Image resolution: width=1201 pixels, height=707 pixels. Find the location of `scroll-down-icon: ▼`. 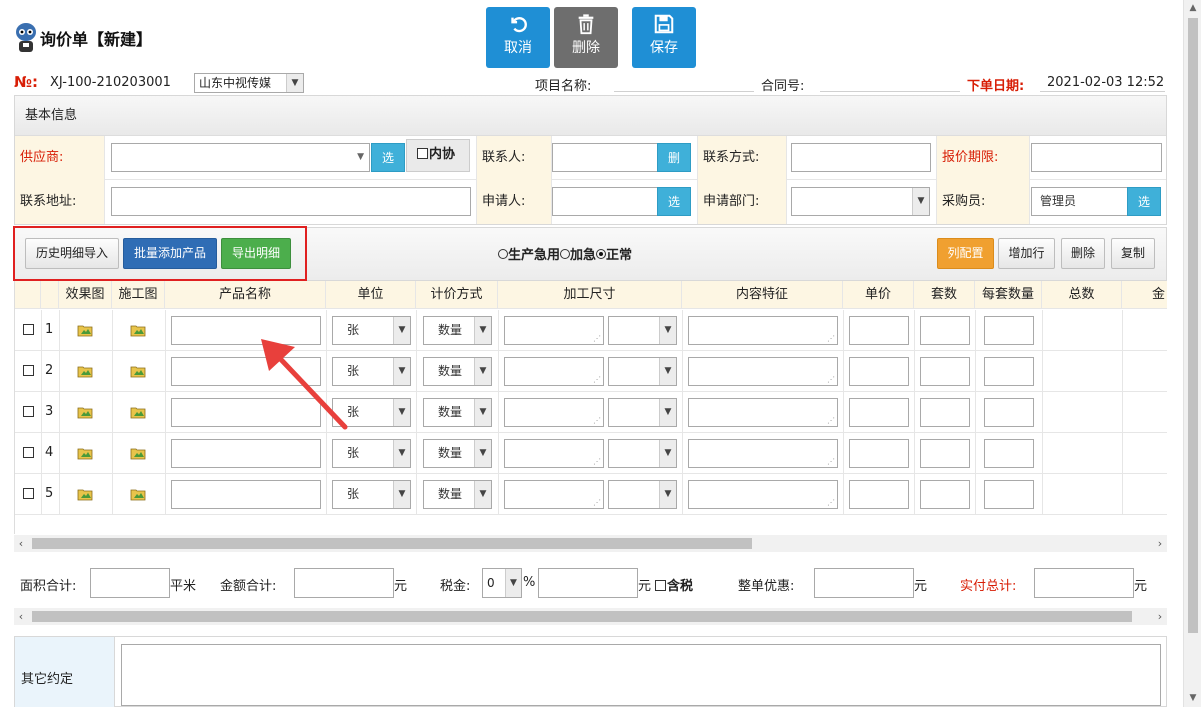

scroll-down-icon: ▼ is located at coordinates (1192, 698).